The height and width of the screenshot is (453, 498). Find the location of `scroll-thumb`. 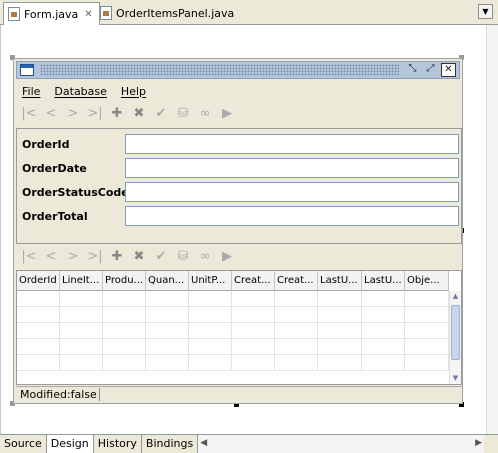

scroll-thumb is located at coordinates (455, 332).